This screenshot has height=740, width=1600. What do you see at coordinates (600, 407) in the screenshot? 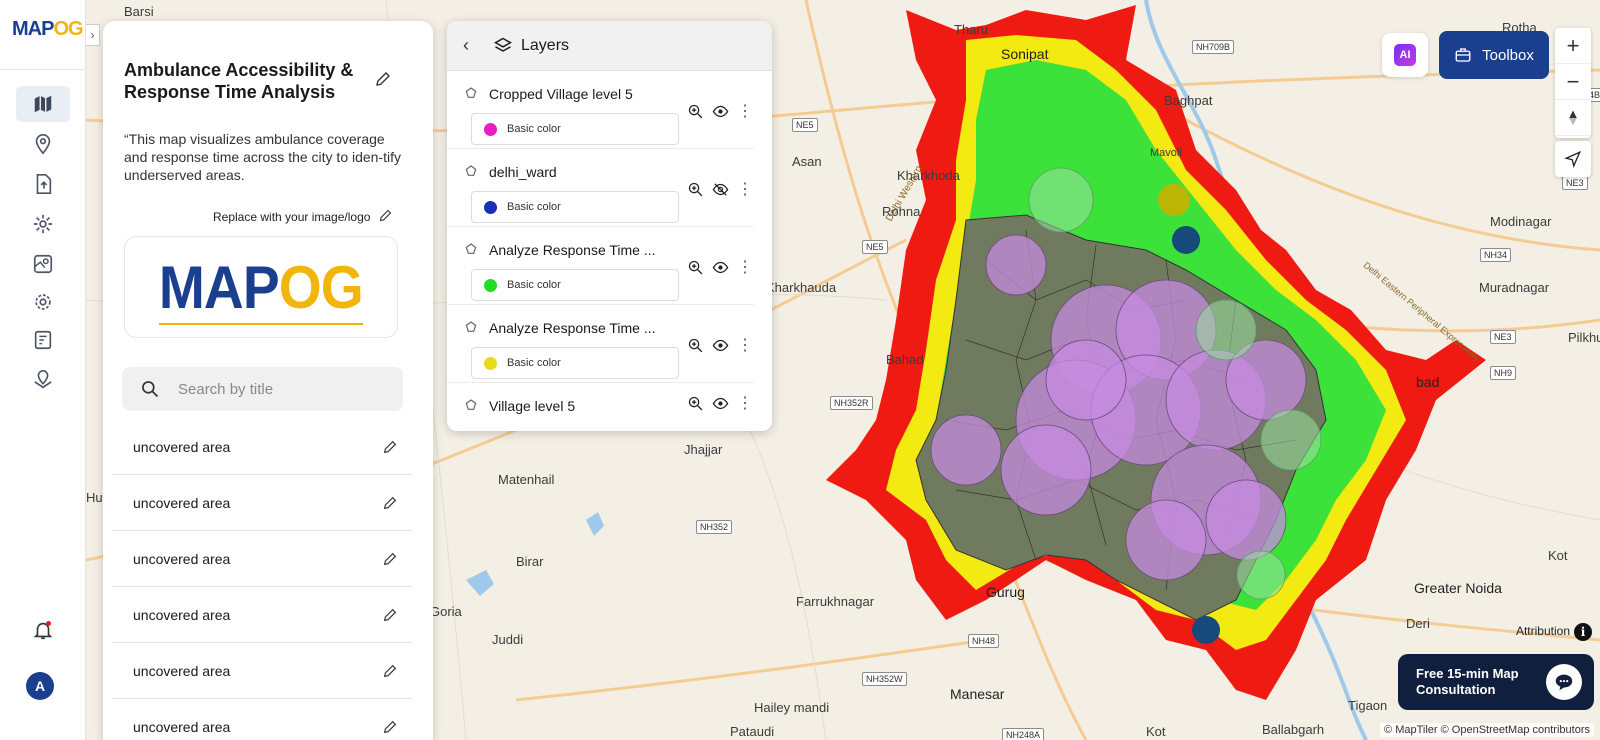
I see `layer-row: Village level 5 ⋮` at bounding box center [600, 407].